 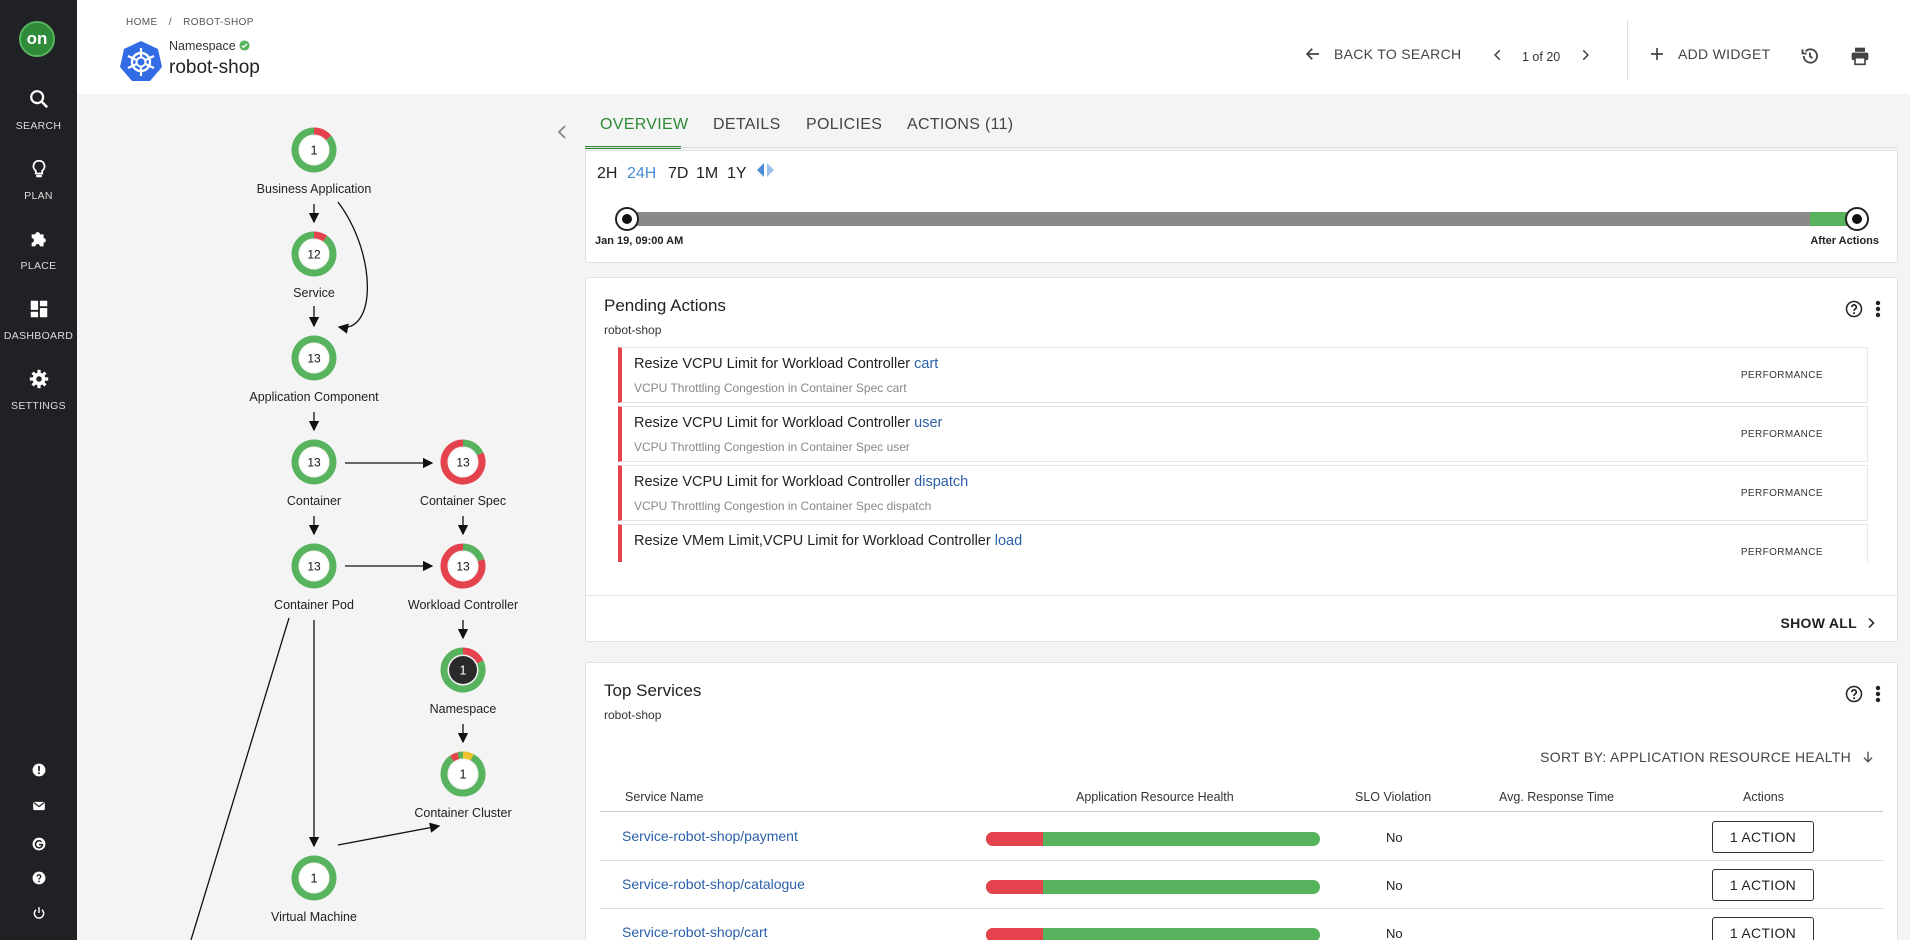 I want to click on service-name-link: Service-robot-shop/cart, so click(x=695, y=932).